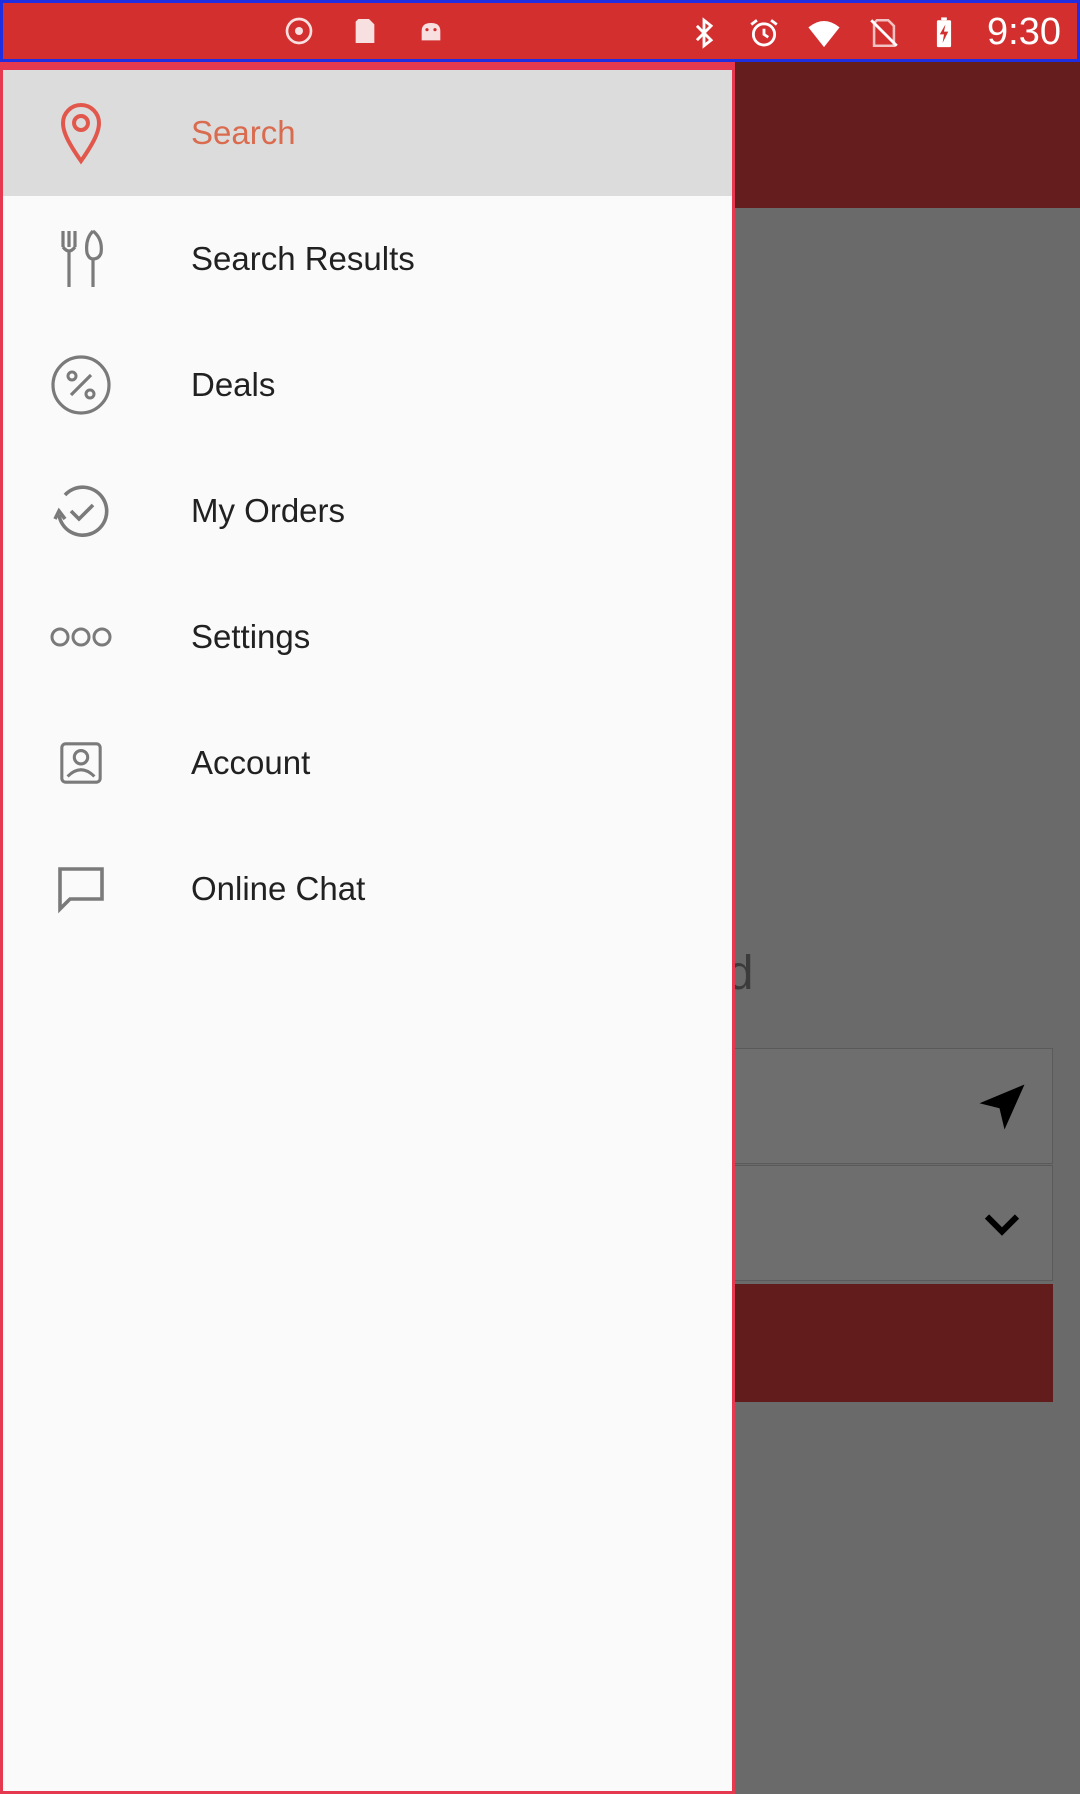  What do you see at coordinates (884, 32) in the screenshot?
I see `no-sim-icon` at bounding box center [884, 32].